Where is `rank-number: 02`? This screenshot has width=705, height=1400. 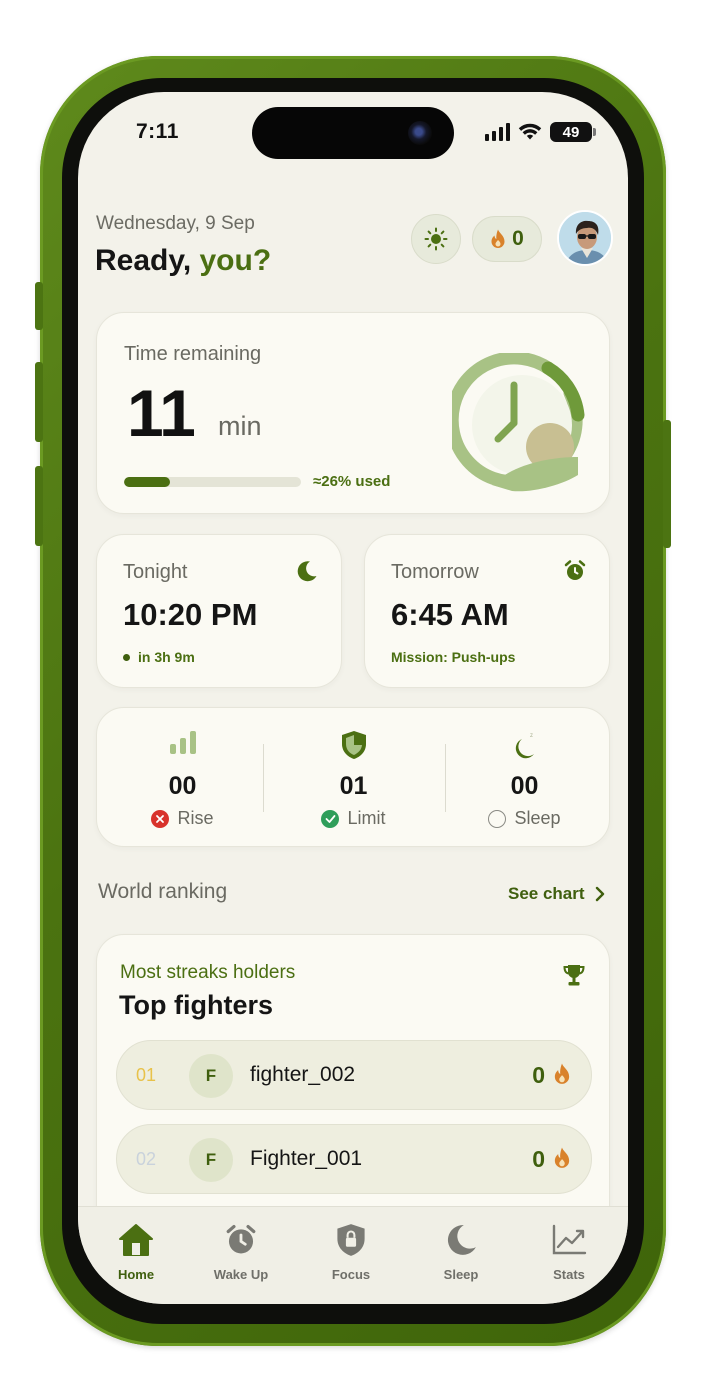 rank-number: 02 is located at coordinates (146, 1159).